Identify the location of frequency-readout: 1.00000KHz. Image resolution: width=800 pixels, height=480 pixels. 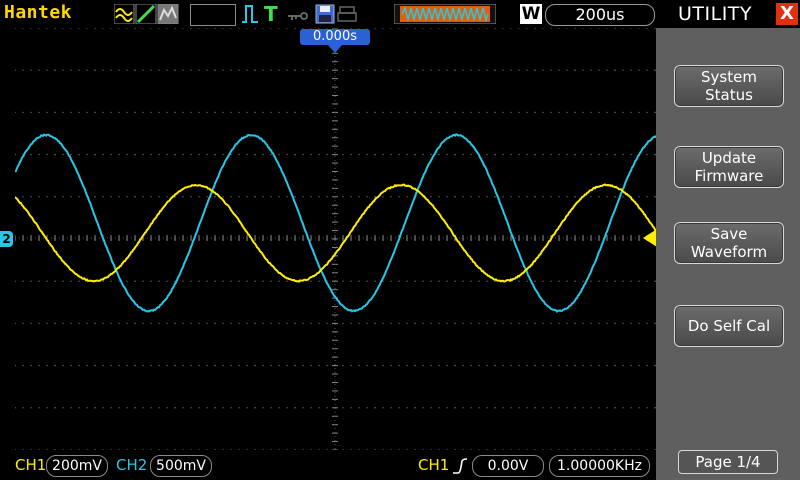
(599, 466).